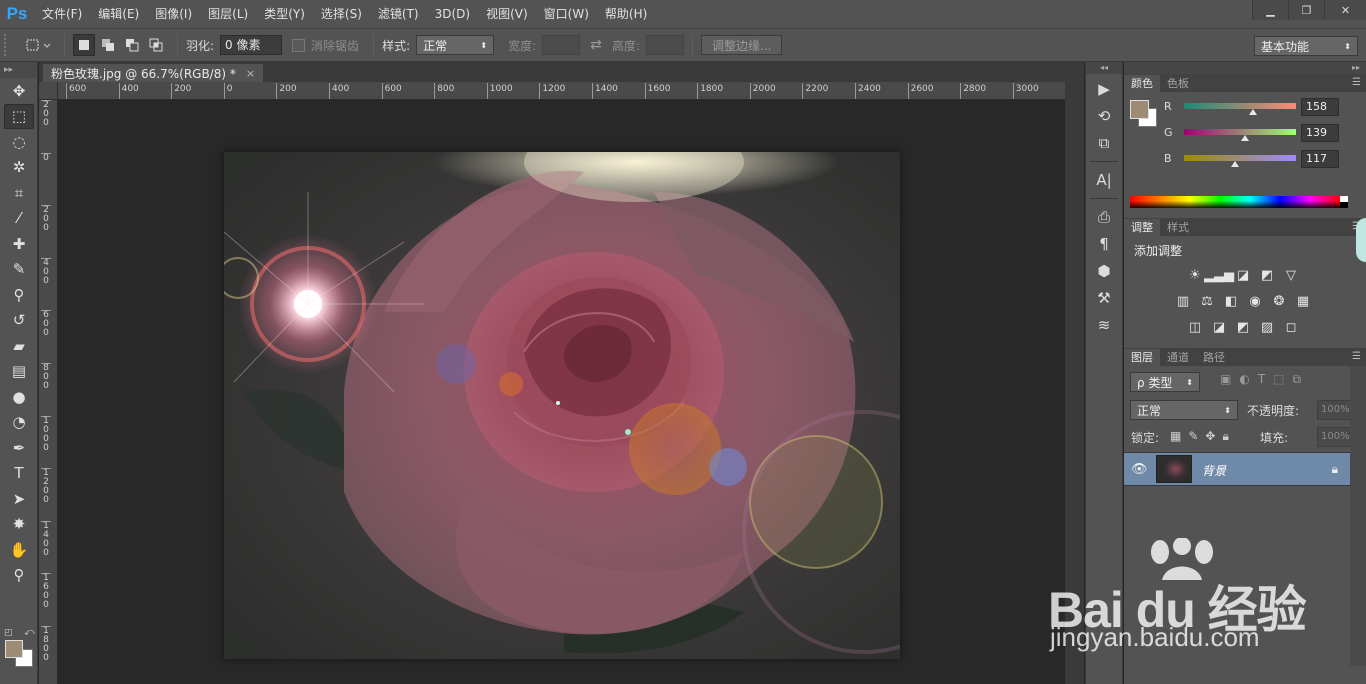  Describe the element at coordinates (1178, 227) in the screenshot. I see `tab-styles: 样式` at that location.